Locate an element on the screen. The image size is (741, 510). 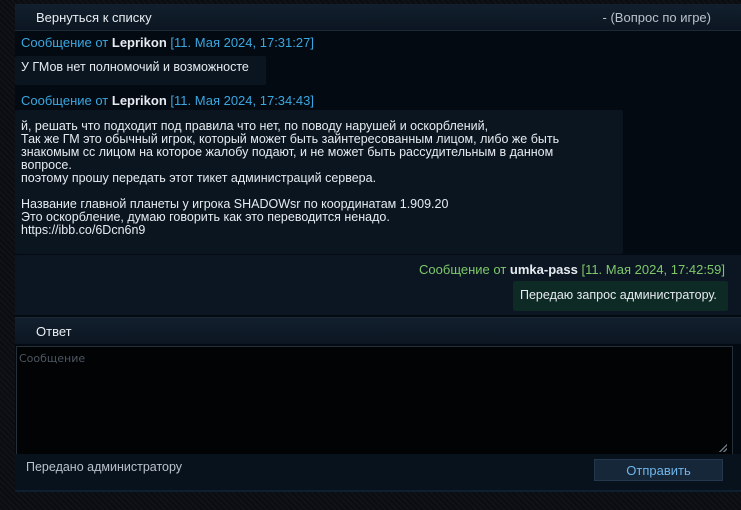
resize-handle-icon is located at coordinates (723, 448).